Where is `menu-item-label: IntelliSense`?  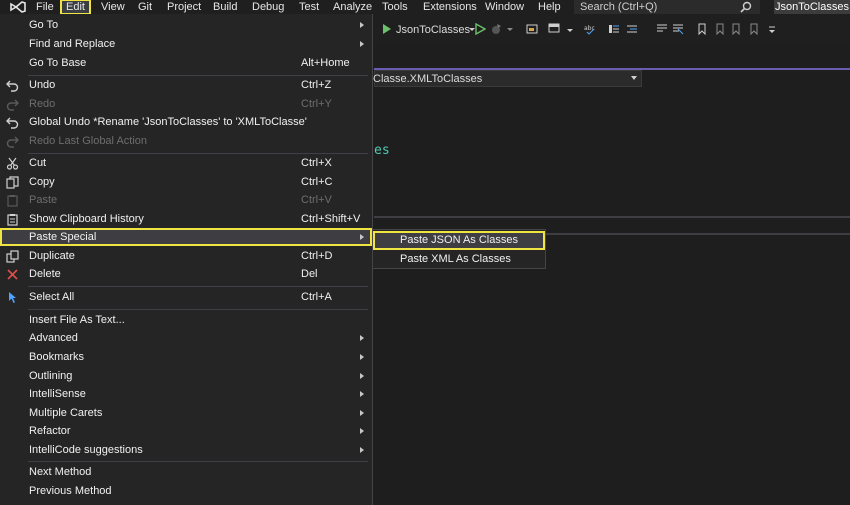
menu-item-label: IntelliSense is located at coordinates (57, 394).